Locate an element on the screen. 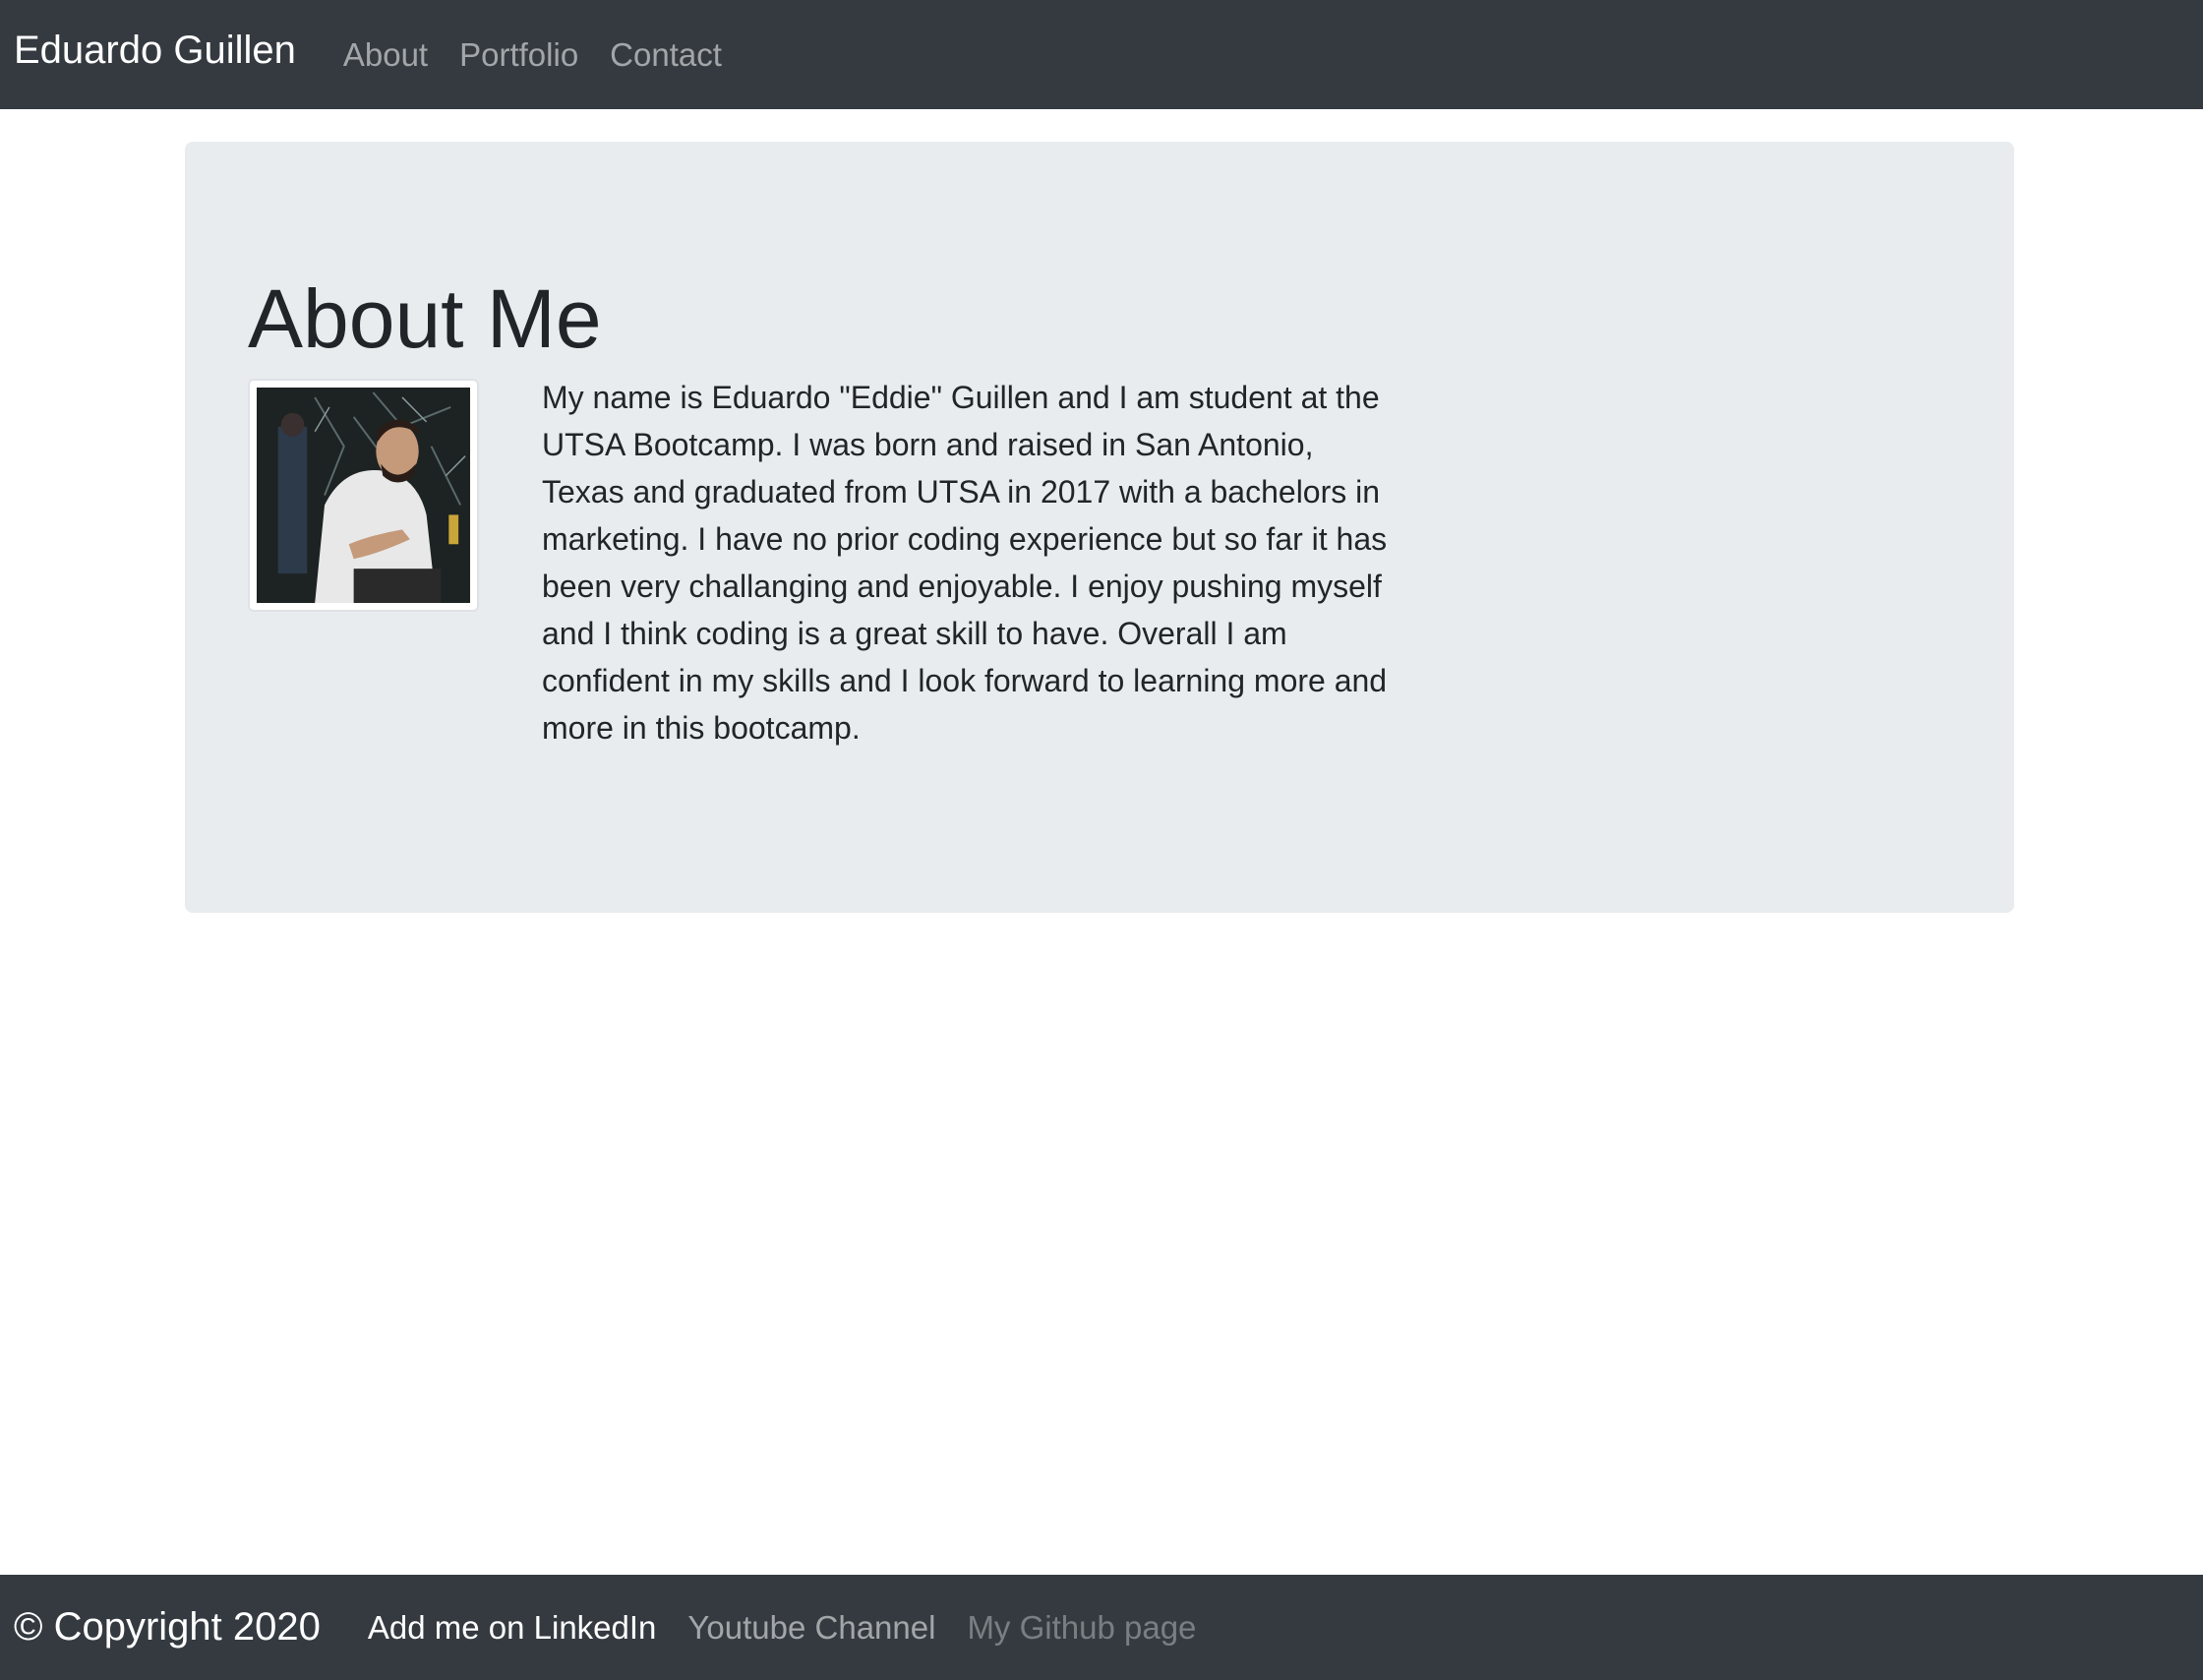 The width and height of the screenshot is (2203, 1680). footer-link-youtube: Youtube Channel is located at coordinates (811, 1628).